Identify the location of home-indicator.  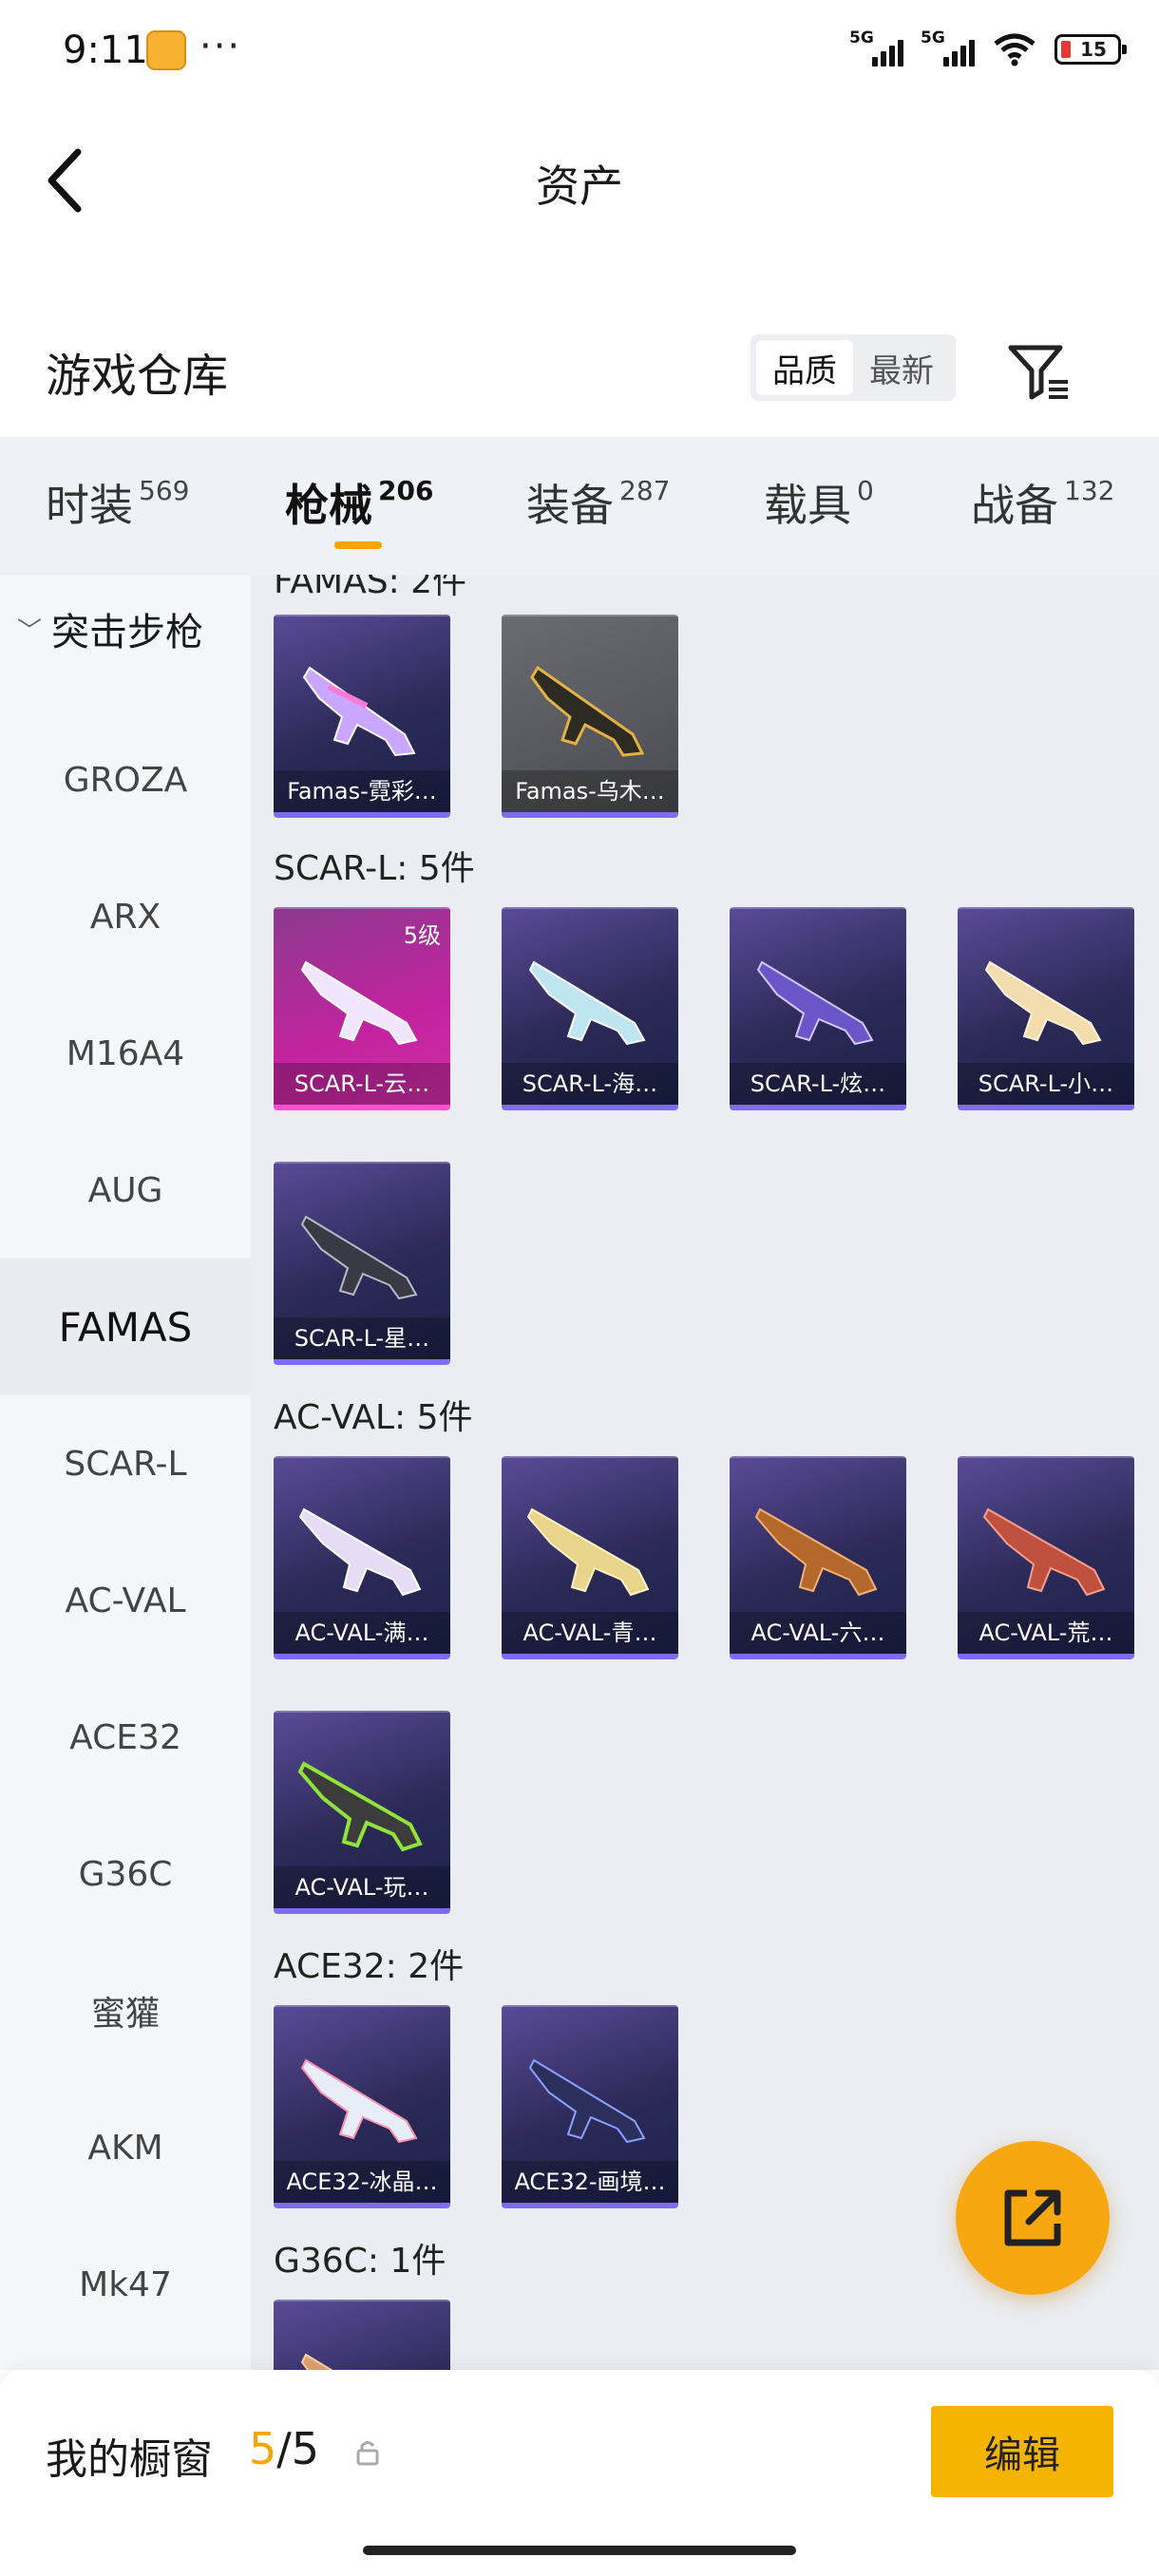
(579, 2550).